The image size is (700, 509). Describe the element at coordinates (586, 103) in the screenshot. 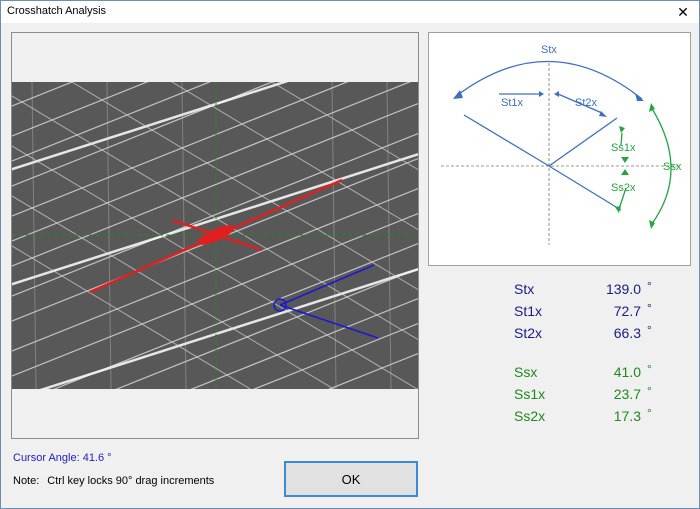

I see `diagram-label-st2x: St2x` at that location.